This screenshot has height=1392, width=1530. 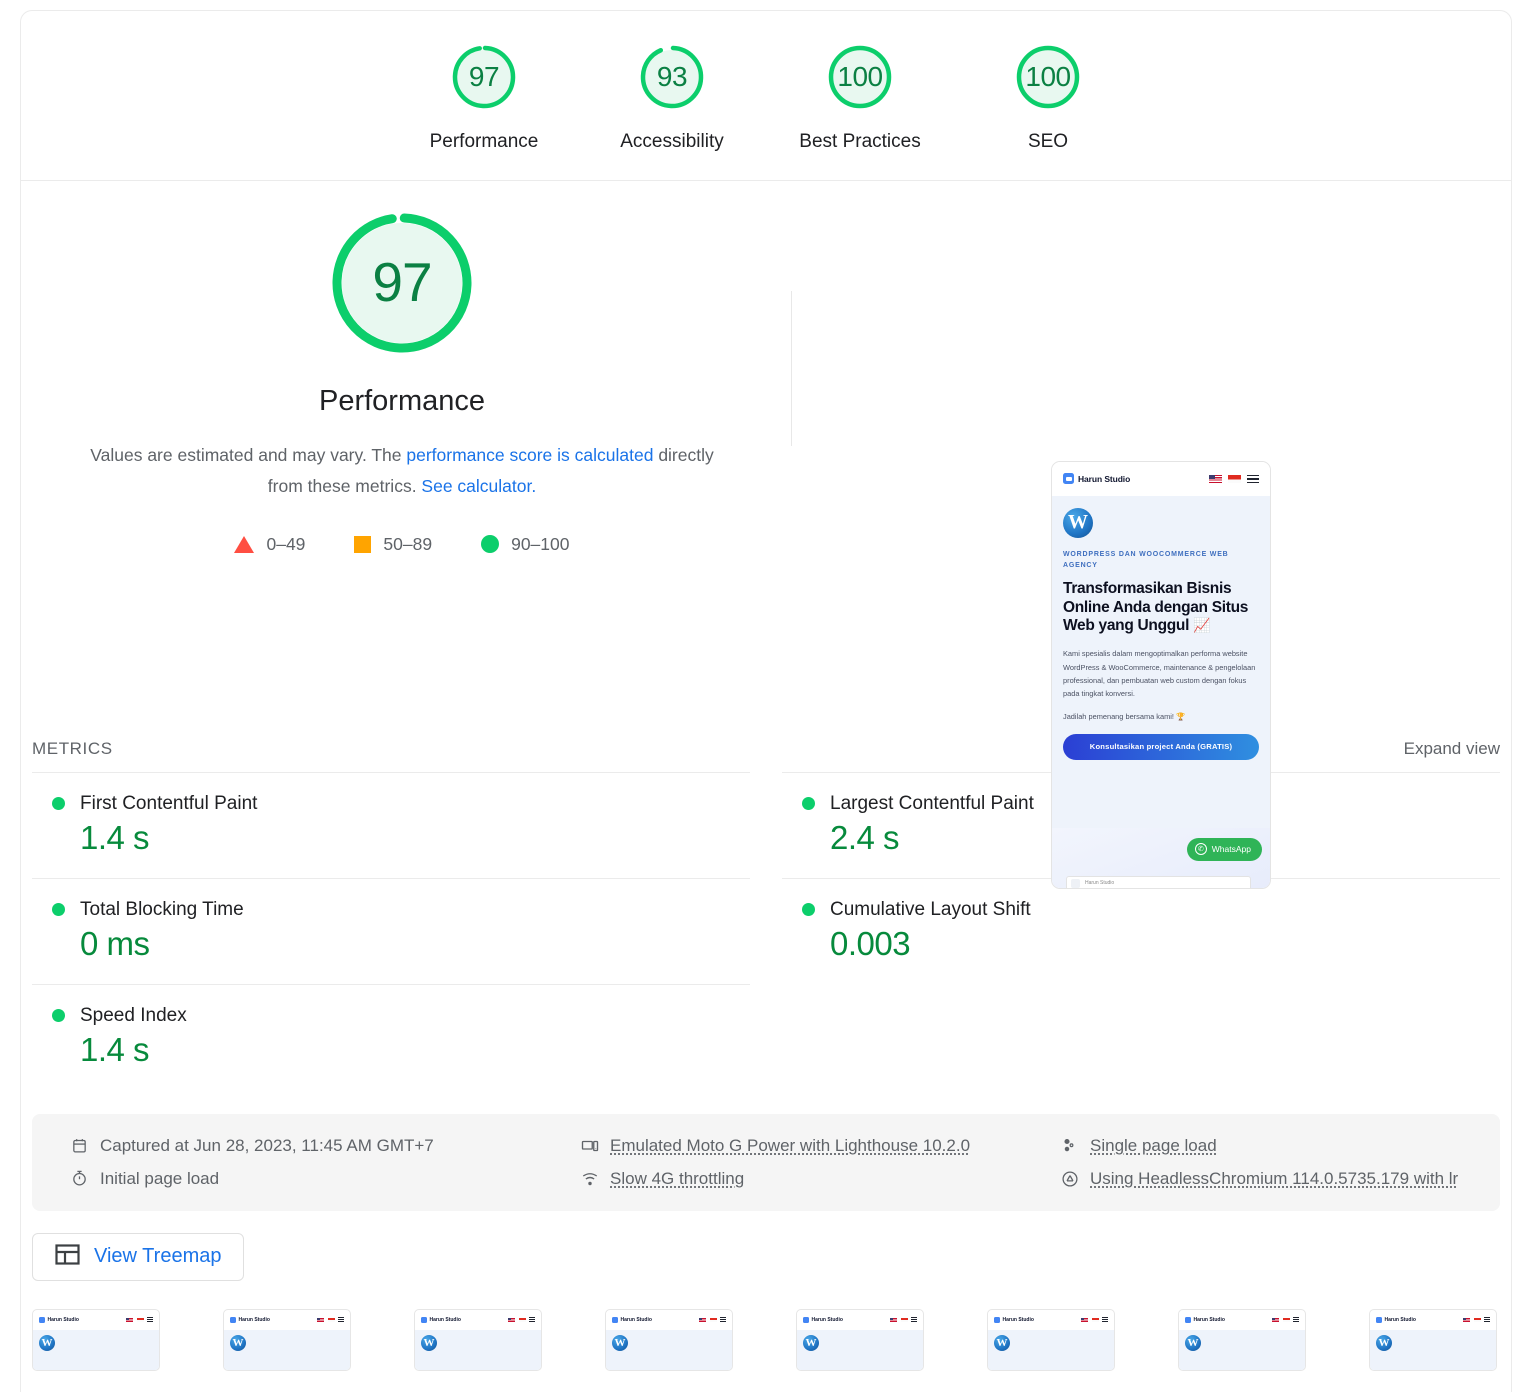 I want to click on metrics-header: METRICS Expand view, so click(x=766, y=749).